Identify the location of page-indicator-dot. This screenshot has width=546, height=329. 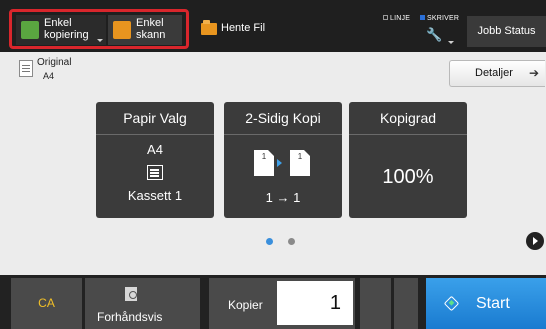
(291, 241).